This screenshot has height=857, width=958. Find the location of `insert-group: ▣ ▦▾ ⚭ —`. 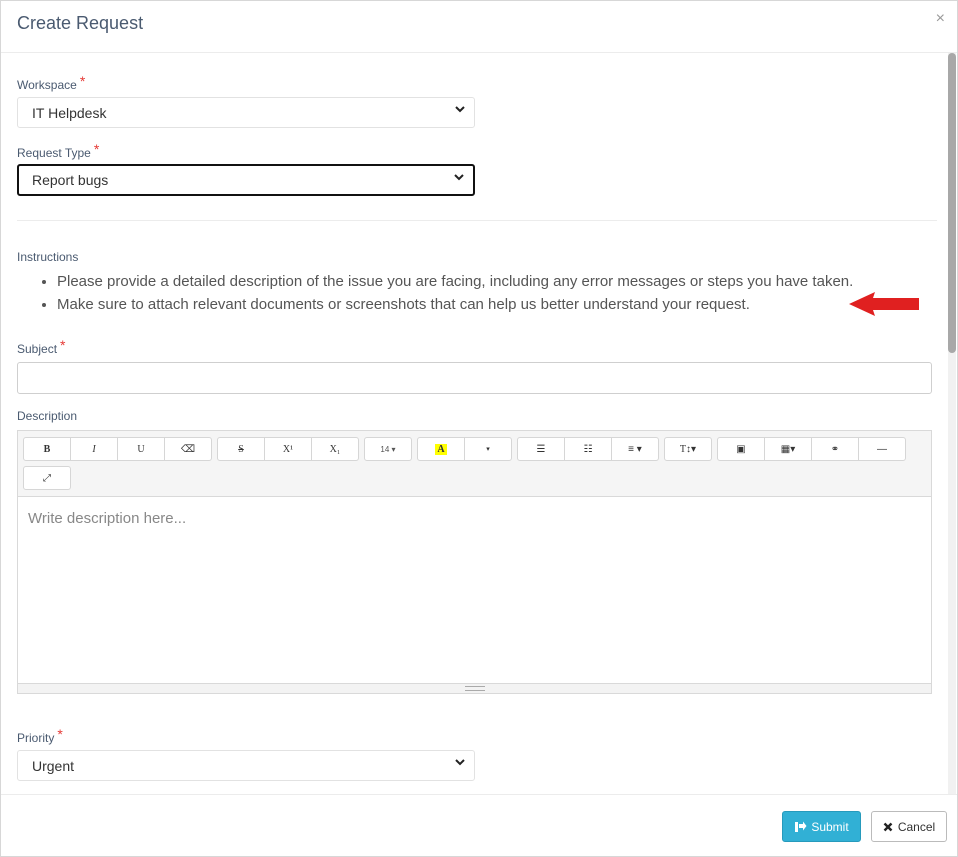

insert-group: ▣ ▦▾ ⚭ — is located at coordinates (811, 449).